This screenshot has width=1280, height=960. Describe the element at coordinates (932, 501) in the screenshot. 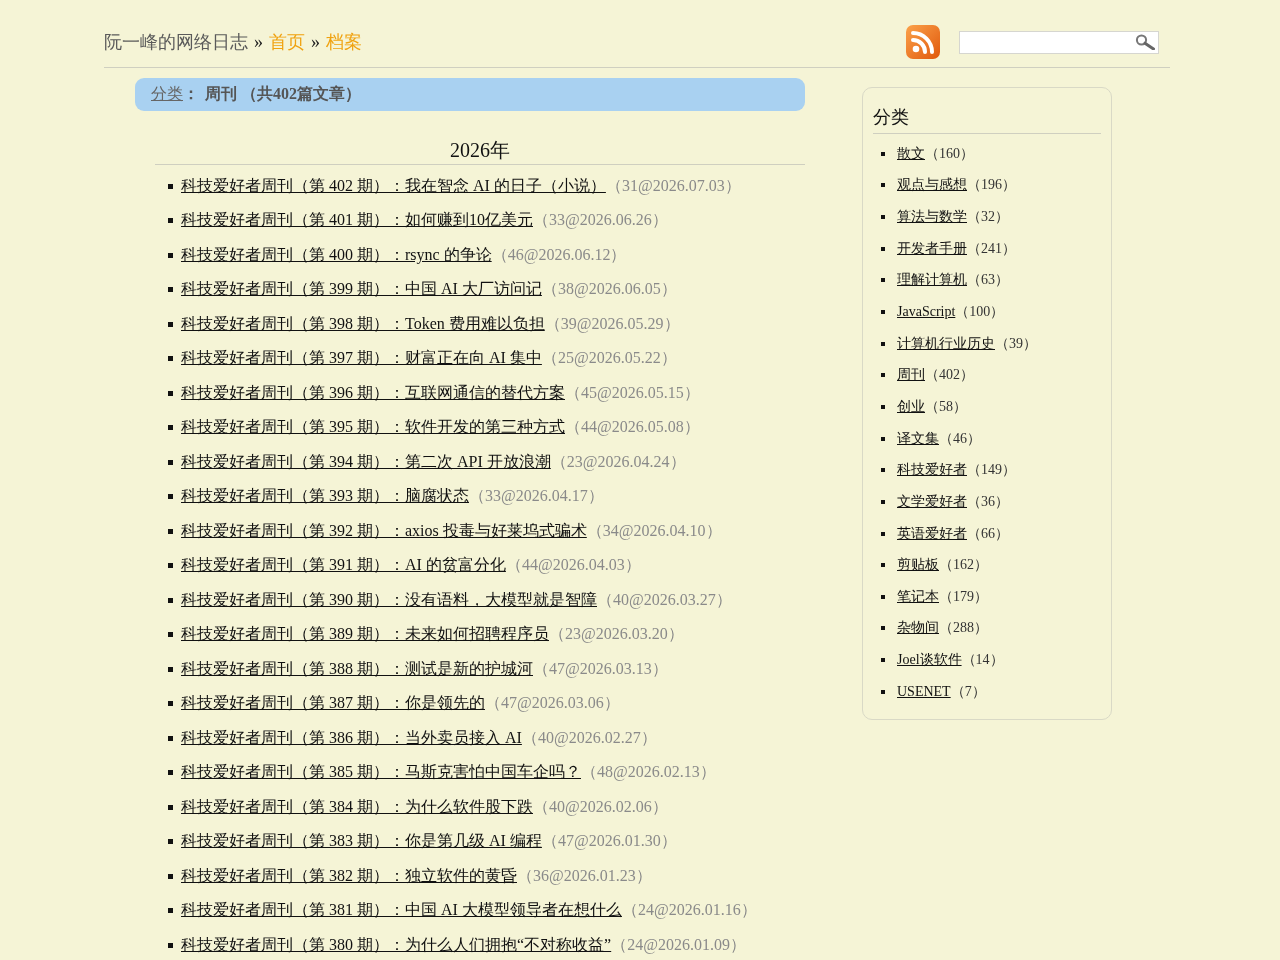

I see `category-link: 文学爱好者` at that location.